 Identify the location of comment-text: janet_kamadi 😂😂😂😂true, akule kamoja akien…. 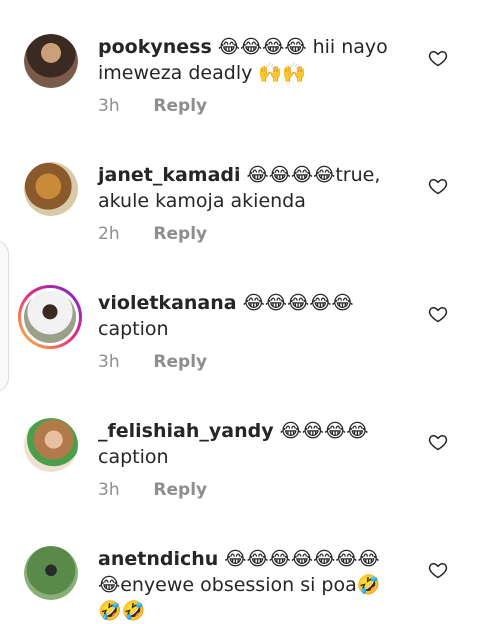
(248, 188).